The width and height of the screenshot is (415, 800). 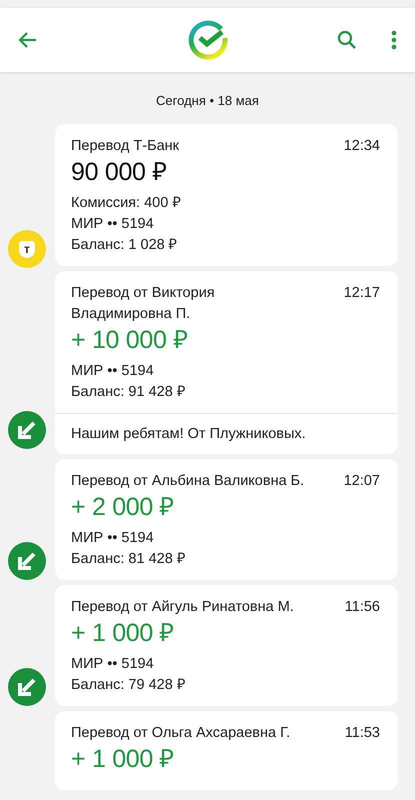 What do you see at coordinates (362, 146) in the screenshot?
I see `transaction-time: 12:34` at bounding box center [362, 146].